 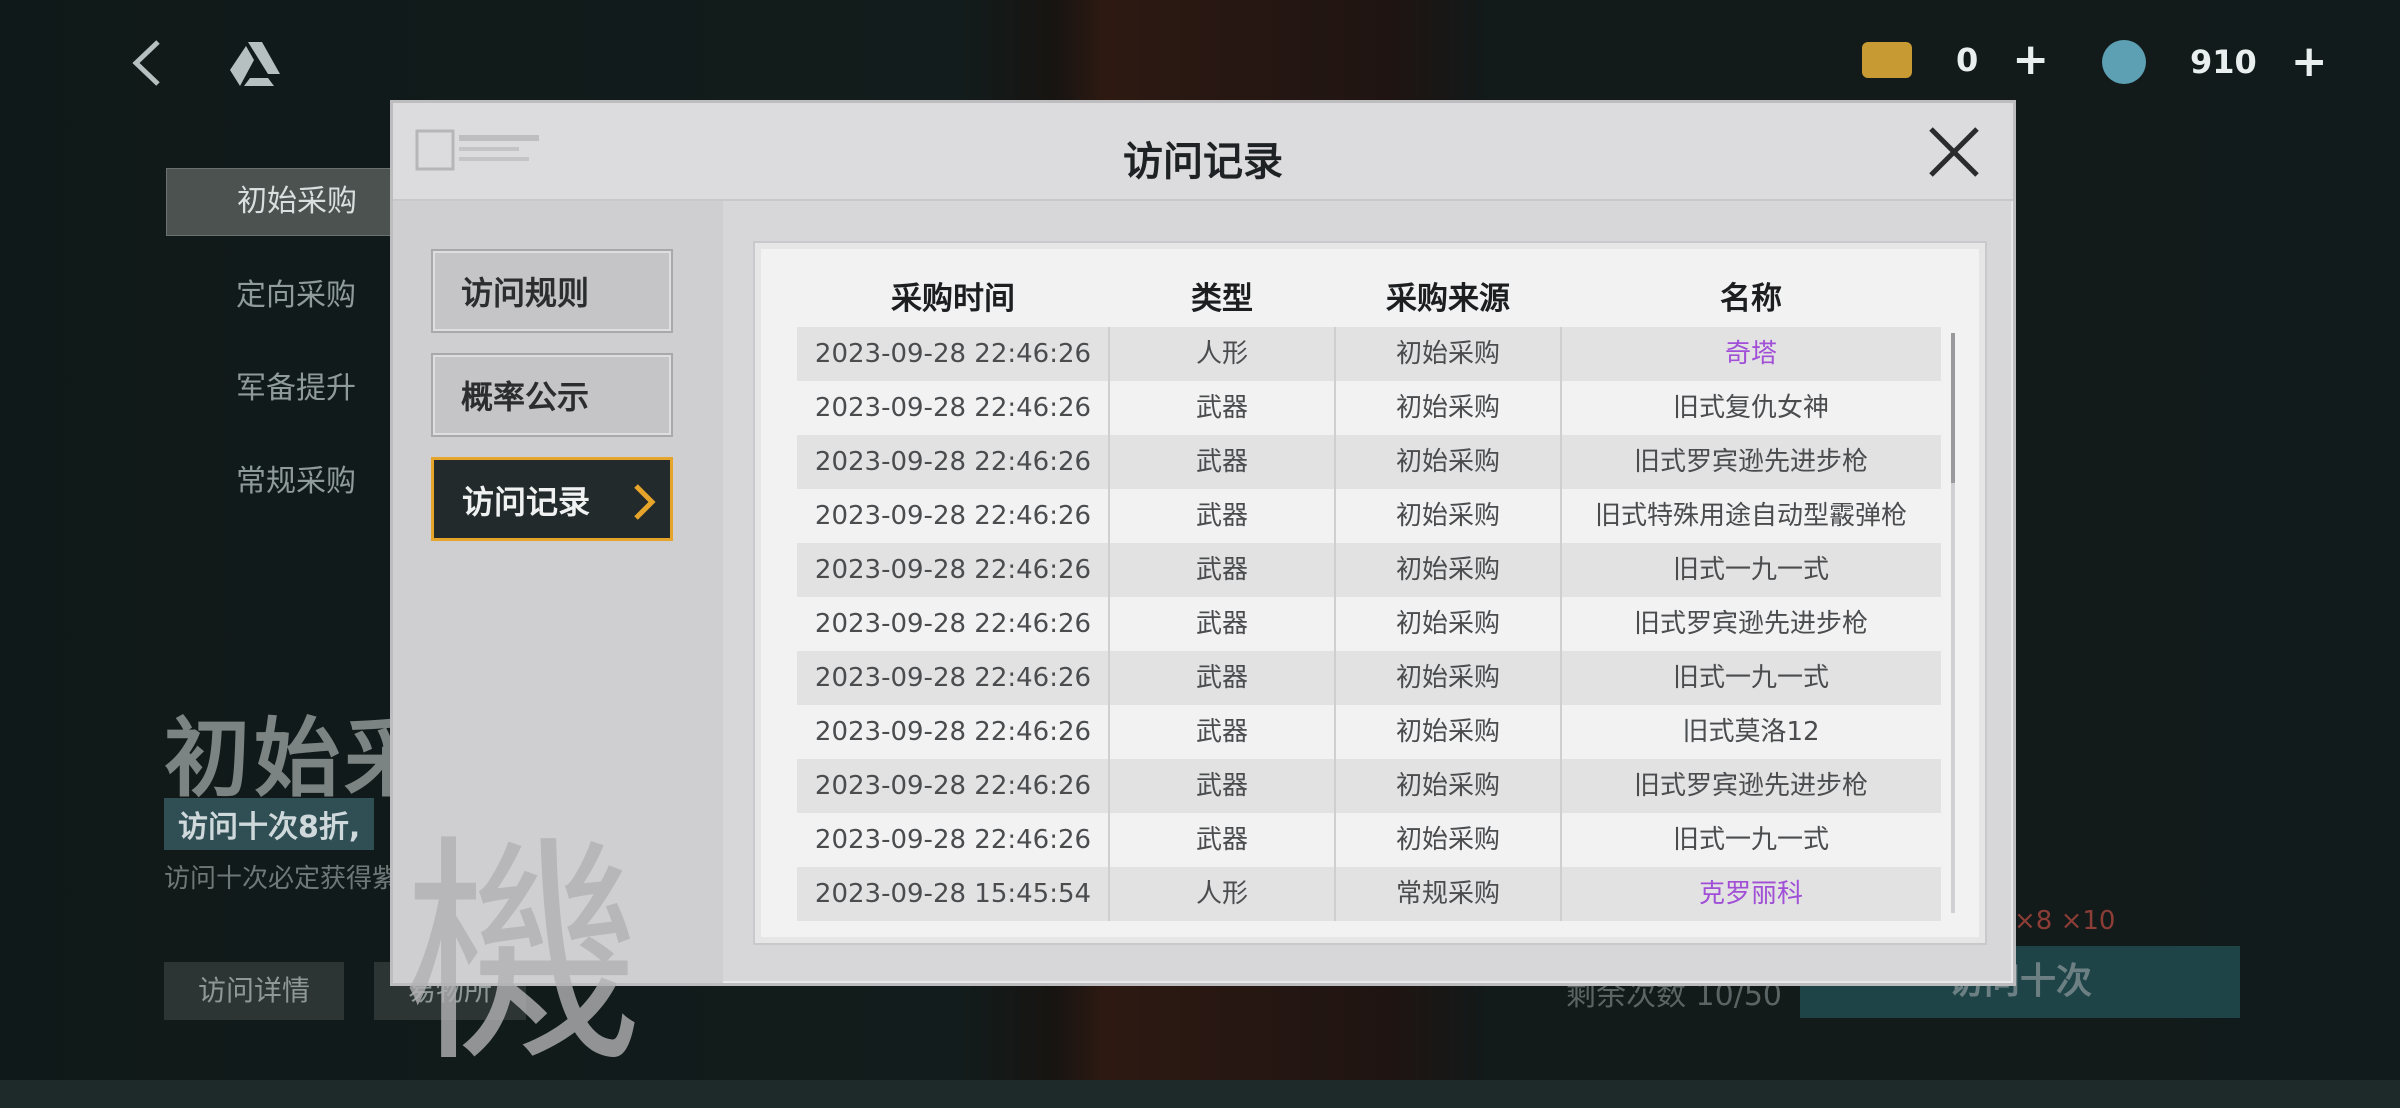 What do you see at coordinates (2030, 60) in the screenshot?
I see `add-ticket-button: +` at bounding box center [2030, 60].